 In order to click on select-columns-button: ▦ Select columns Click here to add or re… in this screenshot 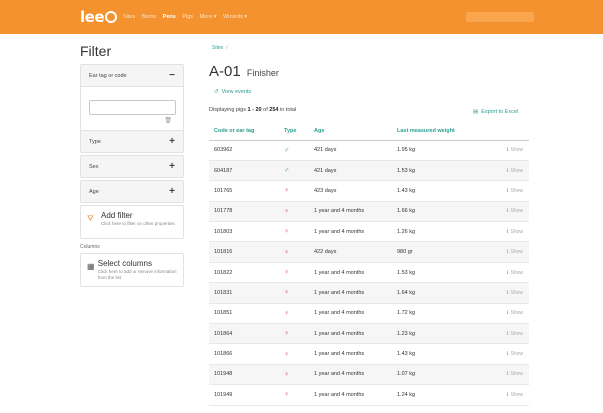, I will do `click(132, 270)`.